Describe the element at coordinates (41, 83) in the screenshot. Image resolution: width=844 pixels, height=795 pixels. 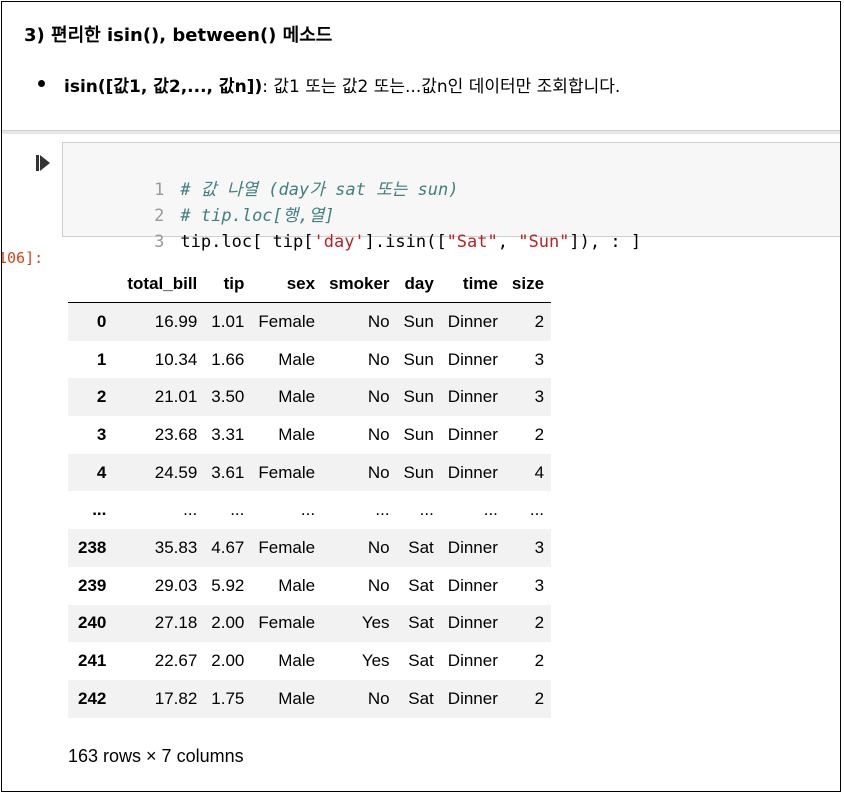
I see `bullet-dot-icon` at that location.